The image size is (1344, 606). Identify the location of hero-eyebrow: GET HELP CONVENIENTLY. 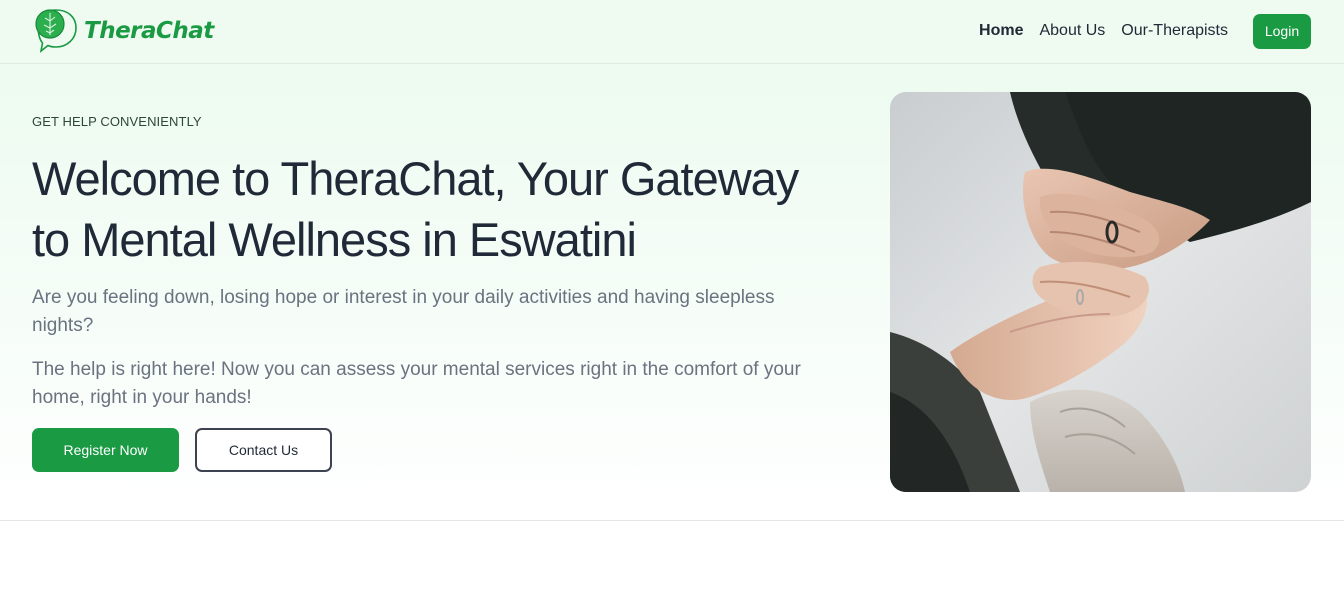
(117, 121).